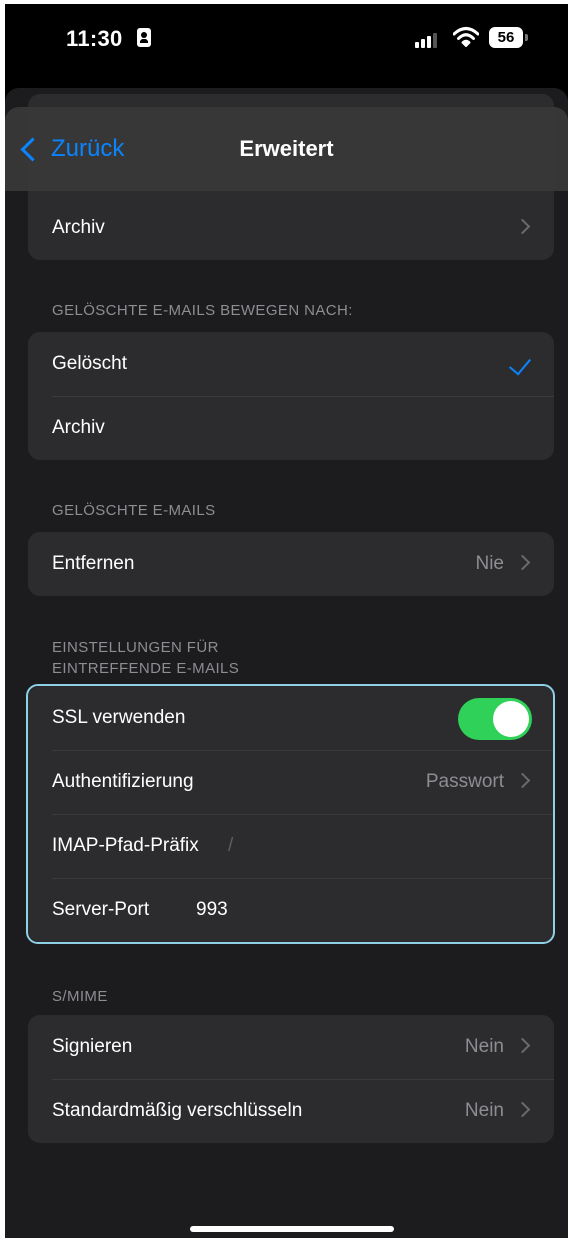 The height and width of the screenshot is (1243, 572). Describe the element at coordinates (291, 718) in the screenshot. I see `ssl-row: SSL verwenden` at that location.